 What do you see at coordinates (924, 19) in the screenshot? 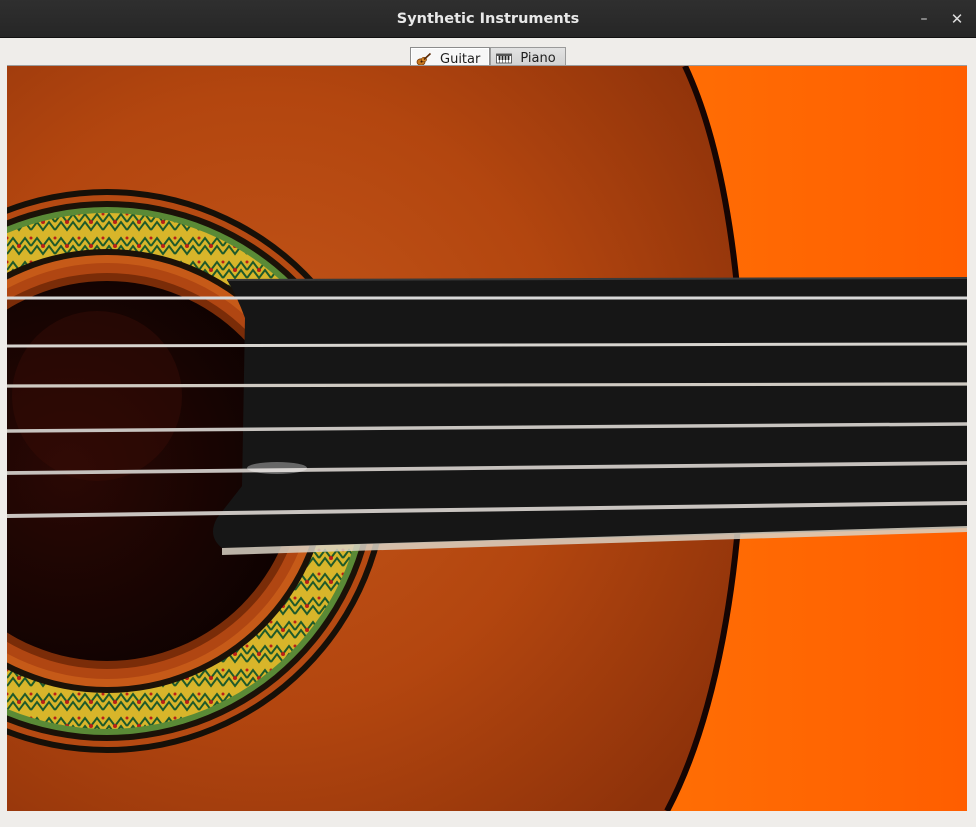
I see `minimize-icon: –` at bounding box center [924, 19].